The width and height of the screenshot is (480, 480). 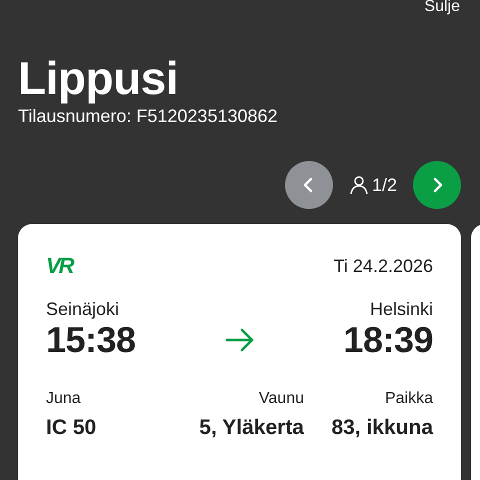 What do you see at coordinates (64, 399) in the screenshot?
I see `detail-label: Juna` at bounding box center [64, 399].